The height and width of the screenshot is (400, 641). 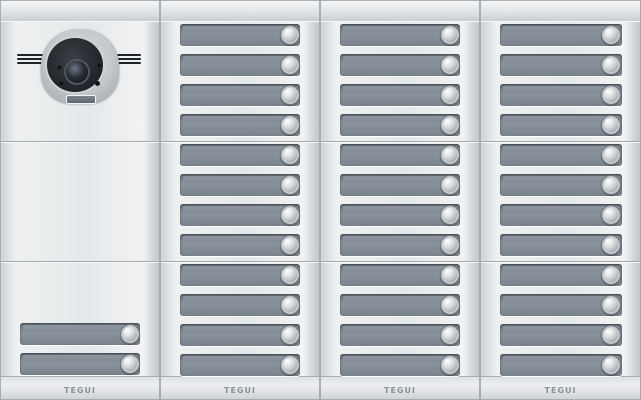 I want to click on blank-module, so click(x=80, y=202).